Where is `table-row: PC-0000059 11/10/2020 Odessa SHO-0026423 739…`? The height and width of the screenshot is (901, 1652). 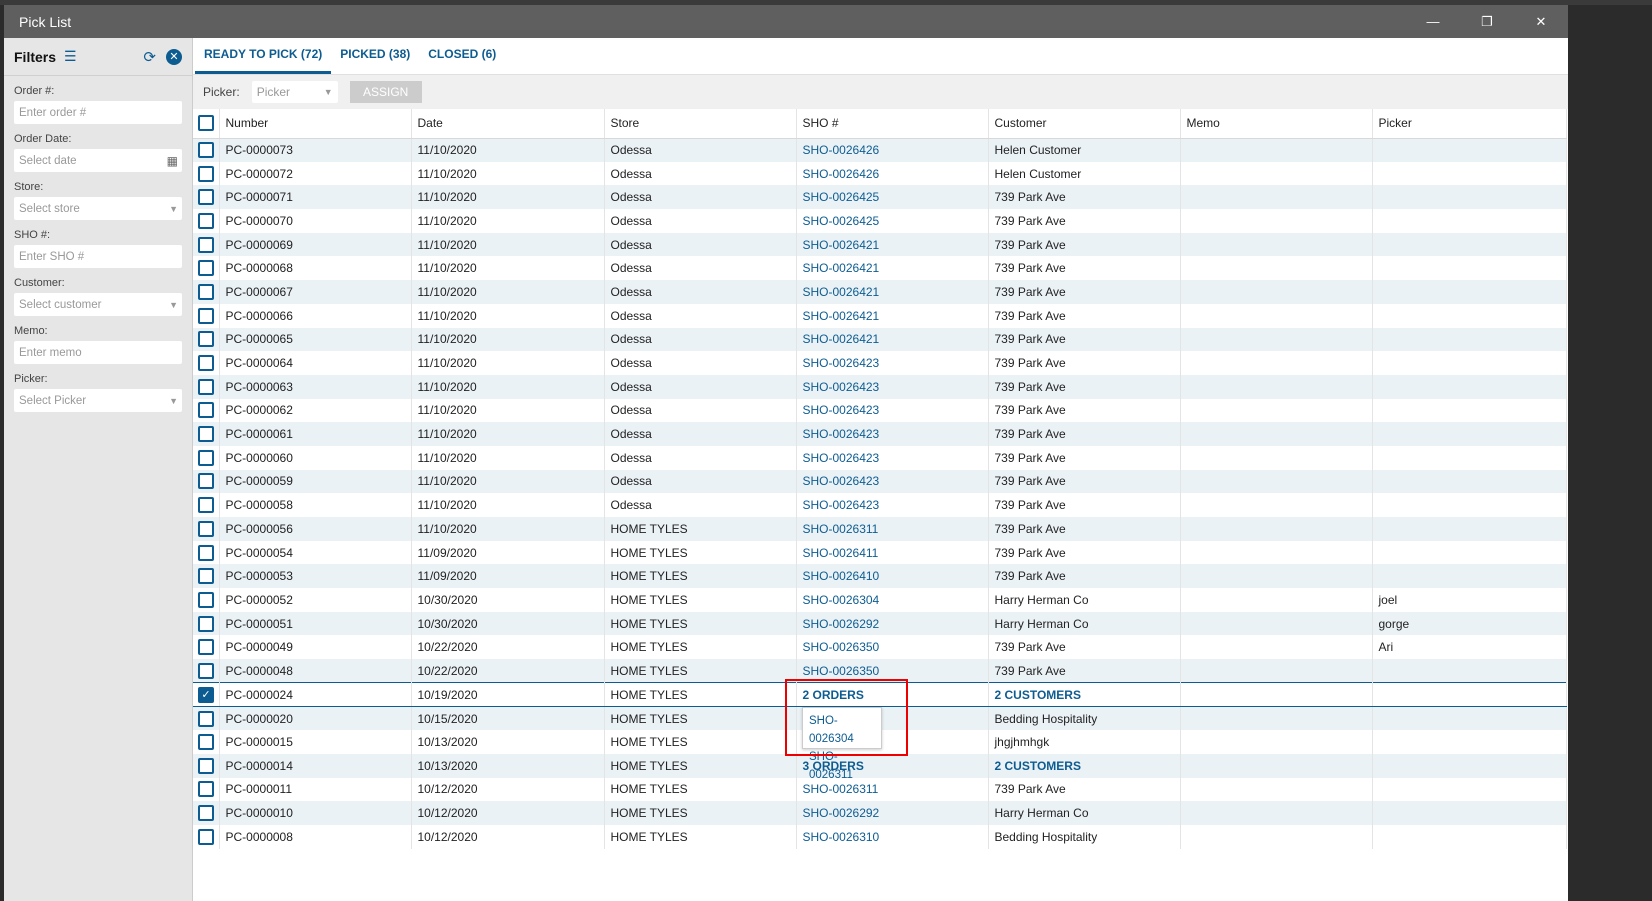
table-row: PC-0000059 11/10/2020 Odessa SHO-0026423 739… is located at coordinates (880, 481).